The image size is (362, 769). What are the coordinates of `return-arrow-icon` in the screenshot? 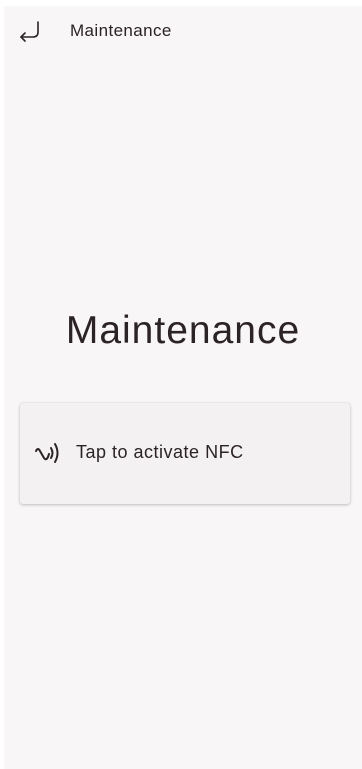 It's located at (29, 31).